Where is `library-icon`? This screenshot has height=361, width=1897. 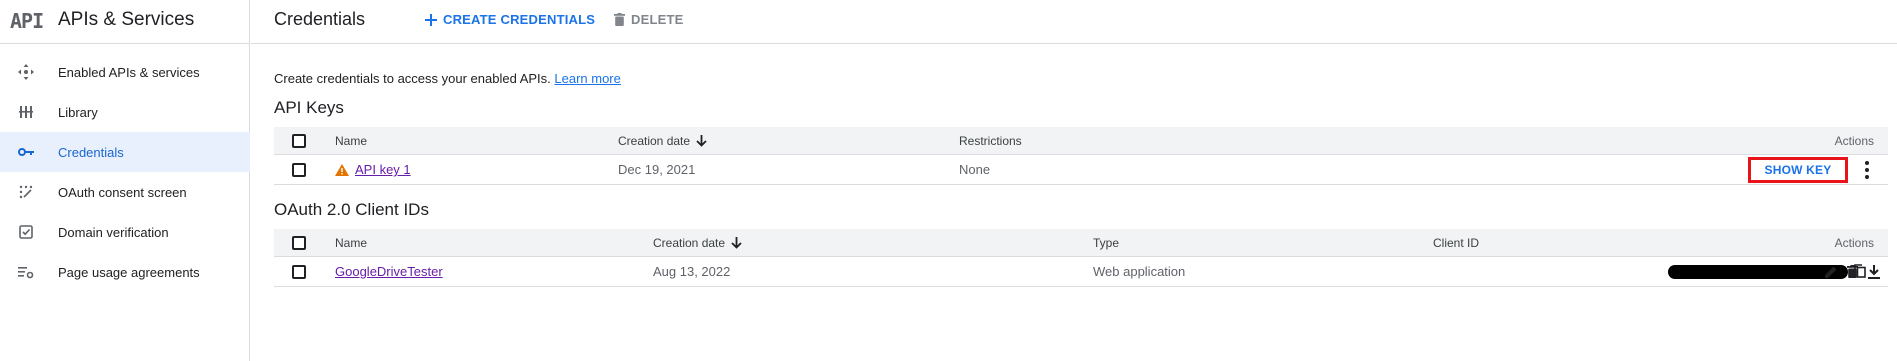
library-icon is located at coordinates (26, 112).